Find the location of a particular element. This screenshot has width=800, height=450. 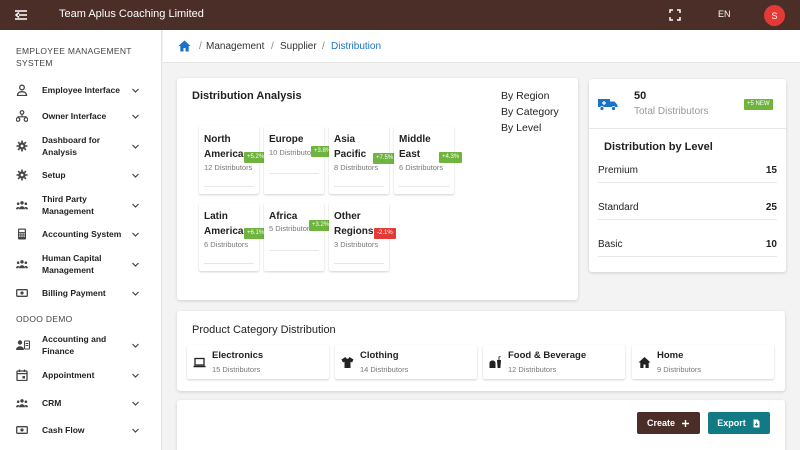

sidebar-item-owner-interface: Owner Interface is located at coordinates (80, 116).